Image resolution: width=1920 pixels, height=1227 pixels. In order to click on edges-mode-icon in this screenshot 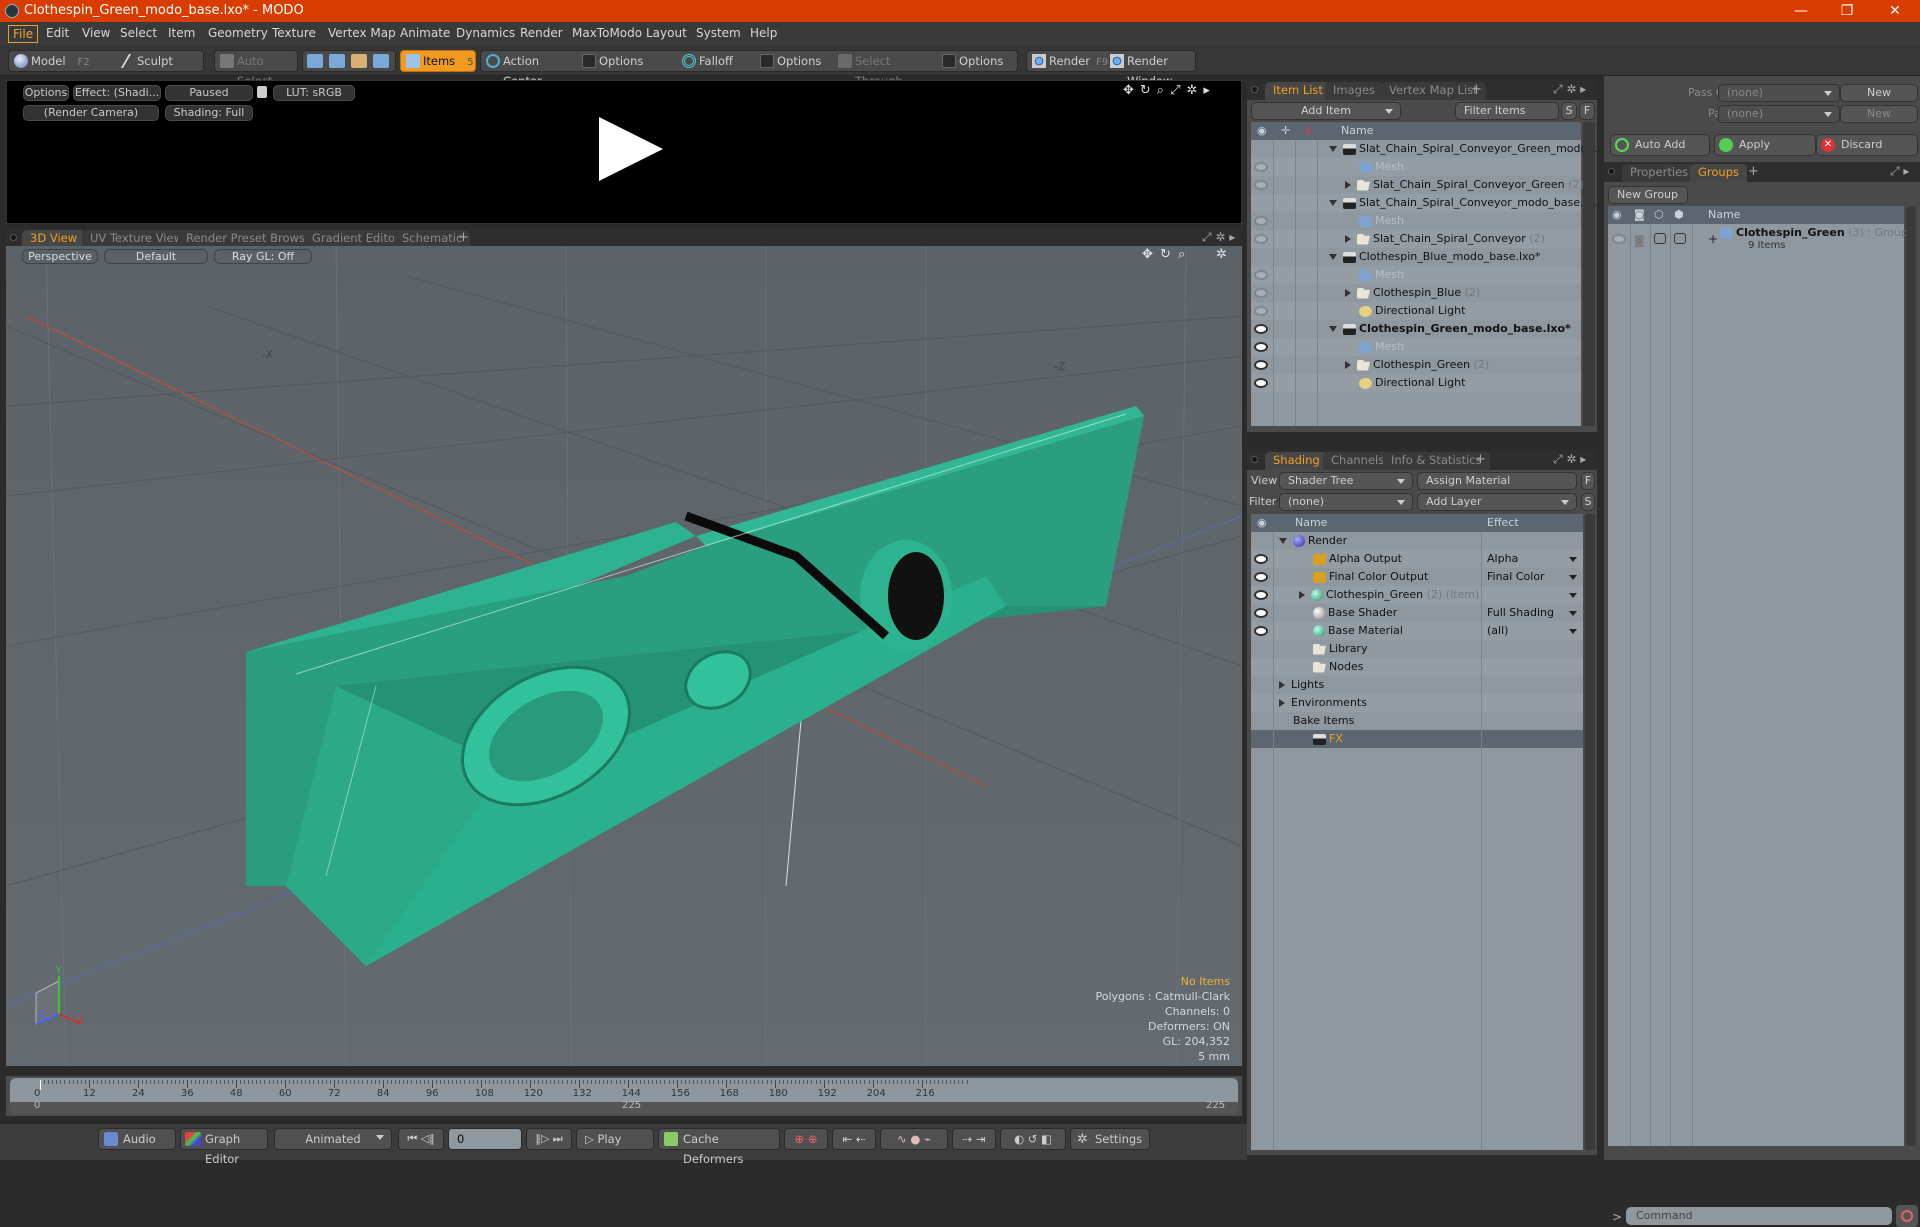, I will do `click(337, 61)`.